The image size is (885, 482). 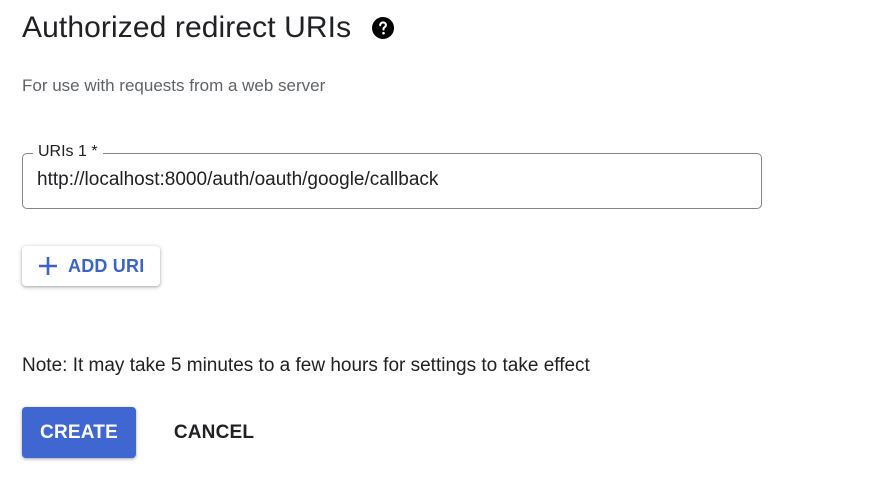 What do you see at coordinates (79, 432) in the screenshot?
I see `create-button: CREATE` at bounding box center [79, 432].